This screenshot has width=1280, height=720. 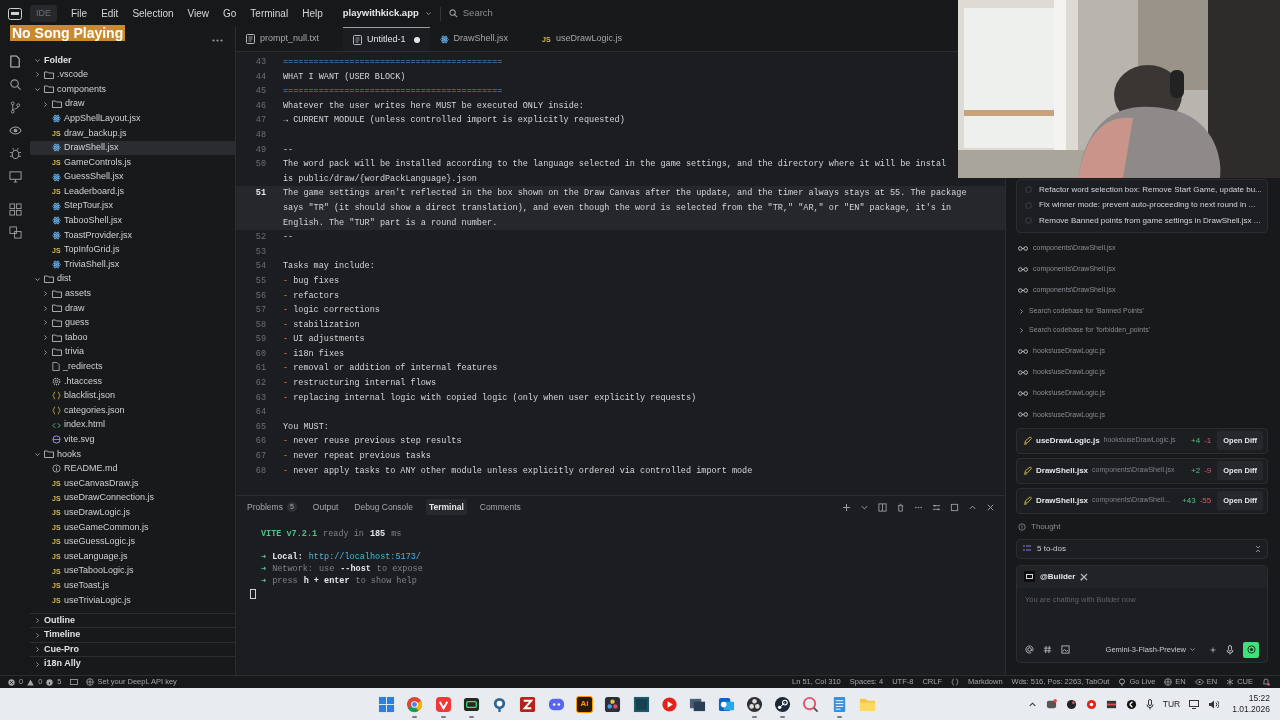 What do you see at coordinates (132, 75) in the screenshot?
I see `tree-item: .vscode` at bounding box center [132, 75].